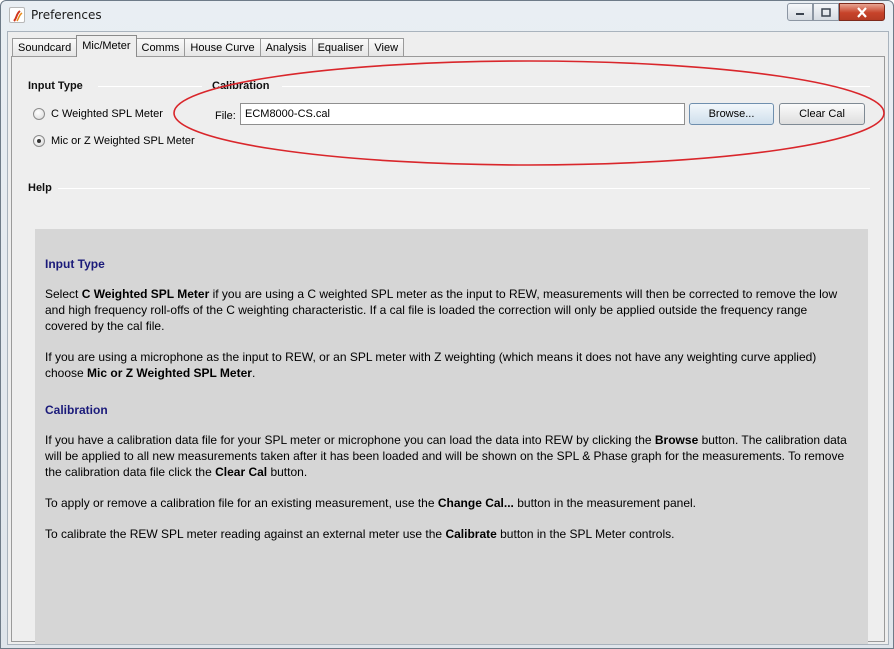 The image size is (894, 649). What do you see at coordinates (150, 86) in the screenshot?
I see `input-type-divider` at bounding box center [150, 86].